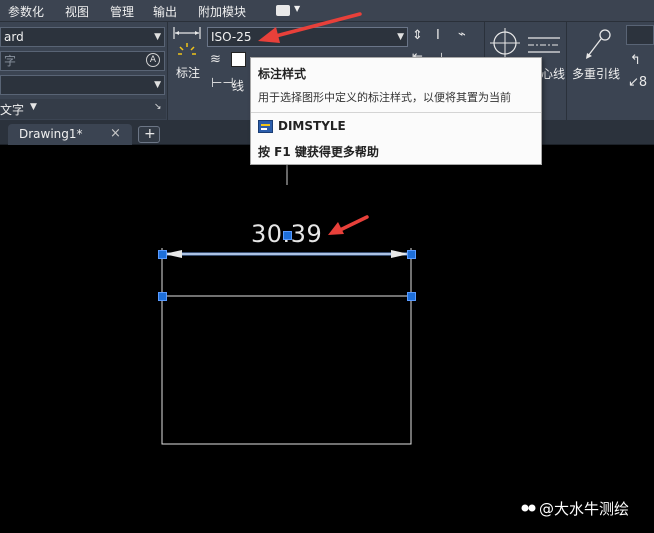  What do you see at coordinates (187, 41) in the screenshot?
I see `dimension-icon` at bounding box center [187, 41].